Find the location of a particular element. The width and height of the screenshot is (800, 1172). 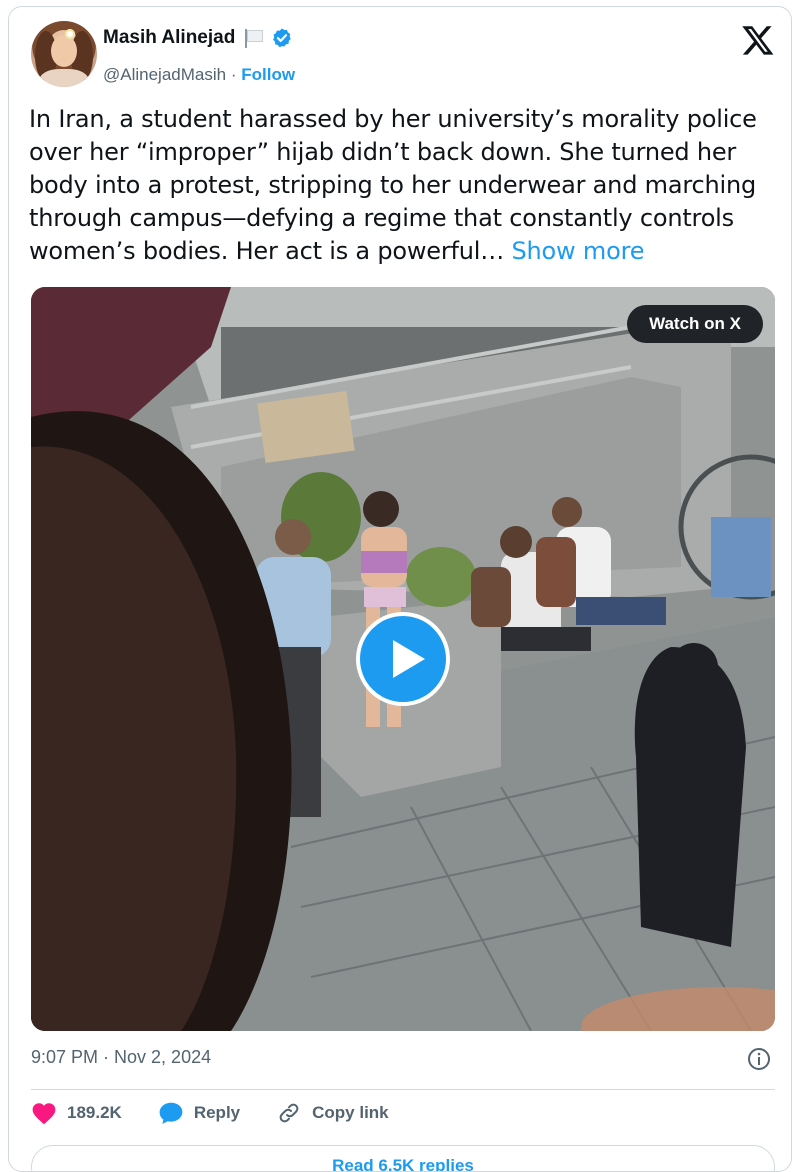

like-button: 189.2K is located at coordinates (76, 1113).